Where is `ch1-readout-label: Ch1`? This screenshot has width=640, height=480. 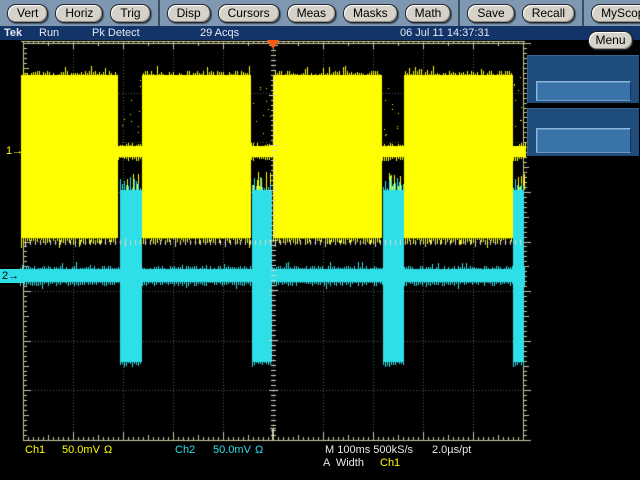
ch1-readout-label: Ch1 is located at coordinates (35, 450).